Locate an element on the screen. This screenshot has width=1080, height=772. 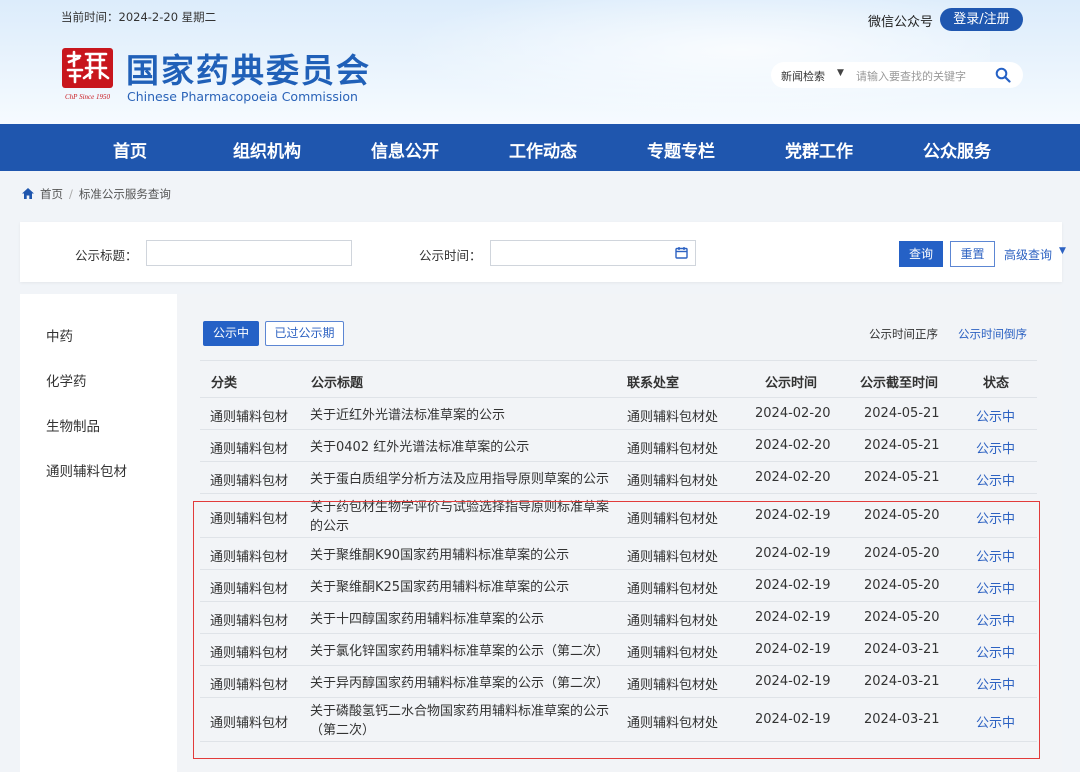
home-icon is located at coordinates (28, 193).